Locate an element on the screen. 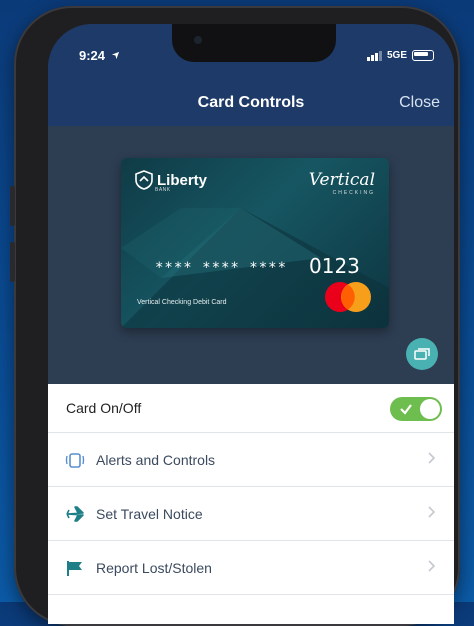 This screenshot has width=474, height=626. status-indicators: 5GE is located at coordinates (400, 55).